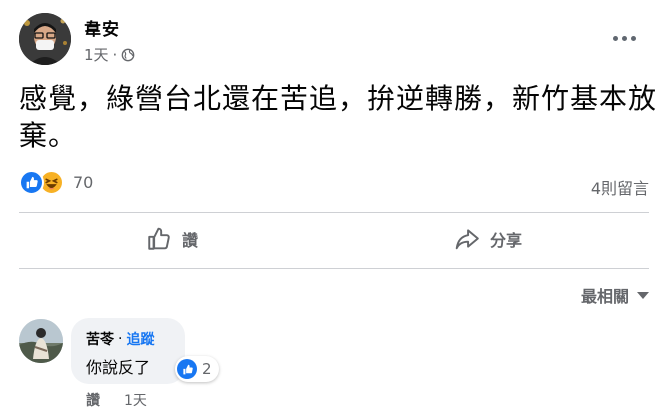  Describe the element at coordinates (116, 400) in the screenshot. I see `comment-actions: 讚 1天` at that location.